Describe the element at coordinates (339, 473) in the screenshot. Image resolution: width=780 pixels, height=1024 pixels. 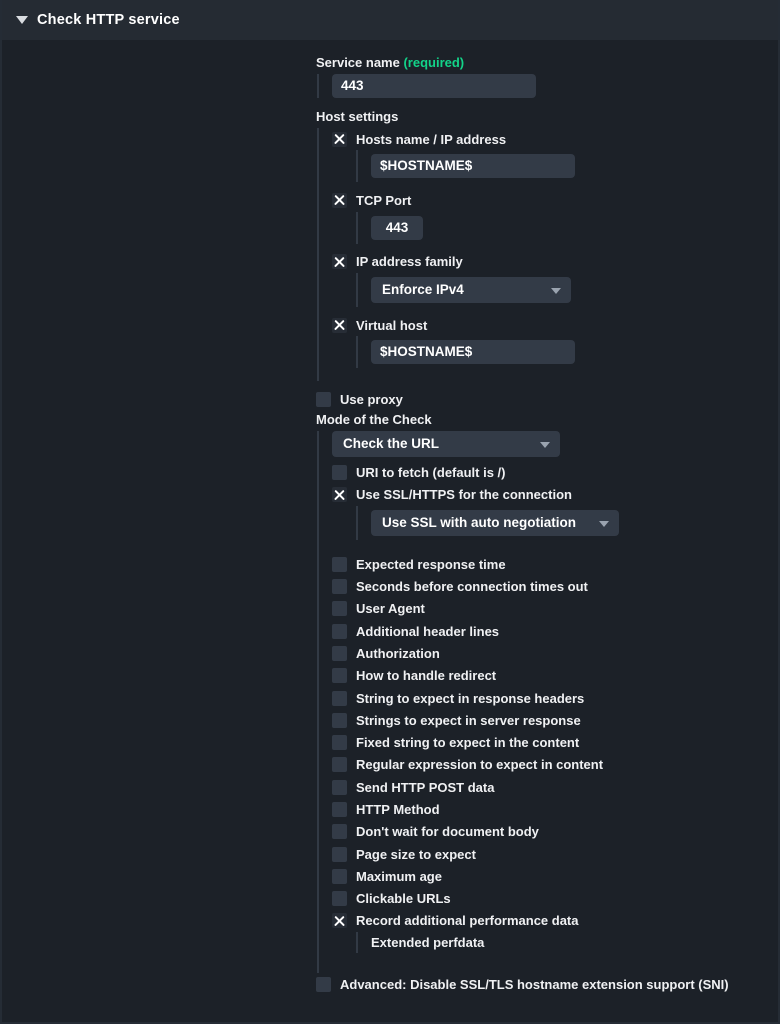
I see `uri-to-fetch-checkbox` at that location.